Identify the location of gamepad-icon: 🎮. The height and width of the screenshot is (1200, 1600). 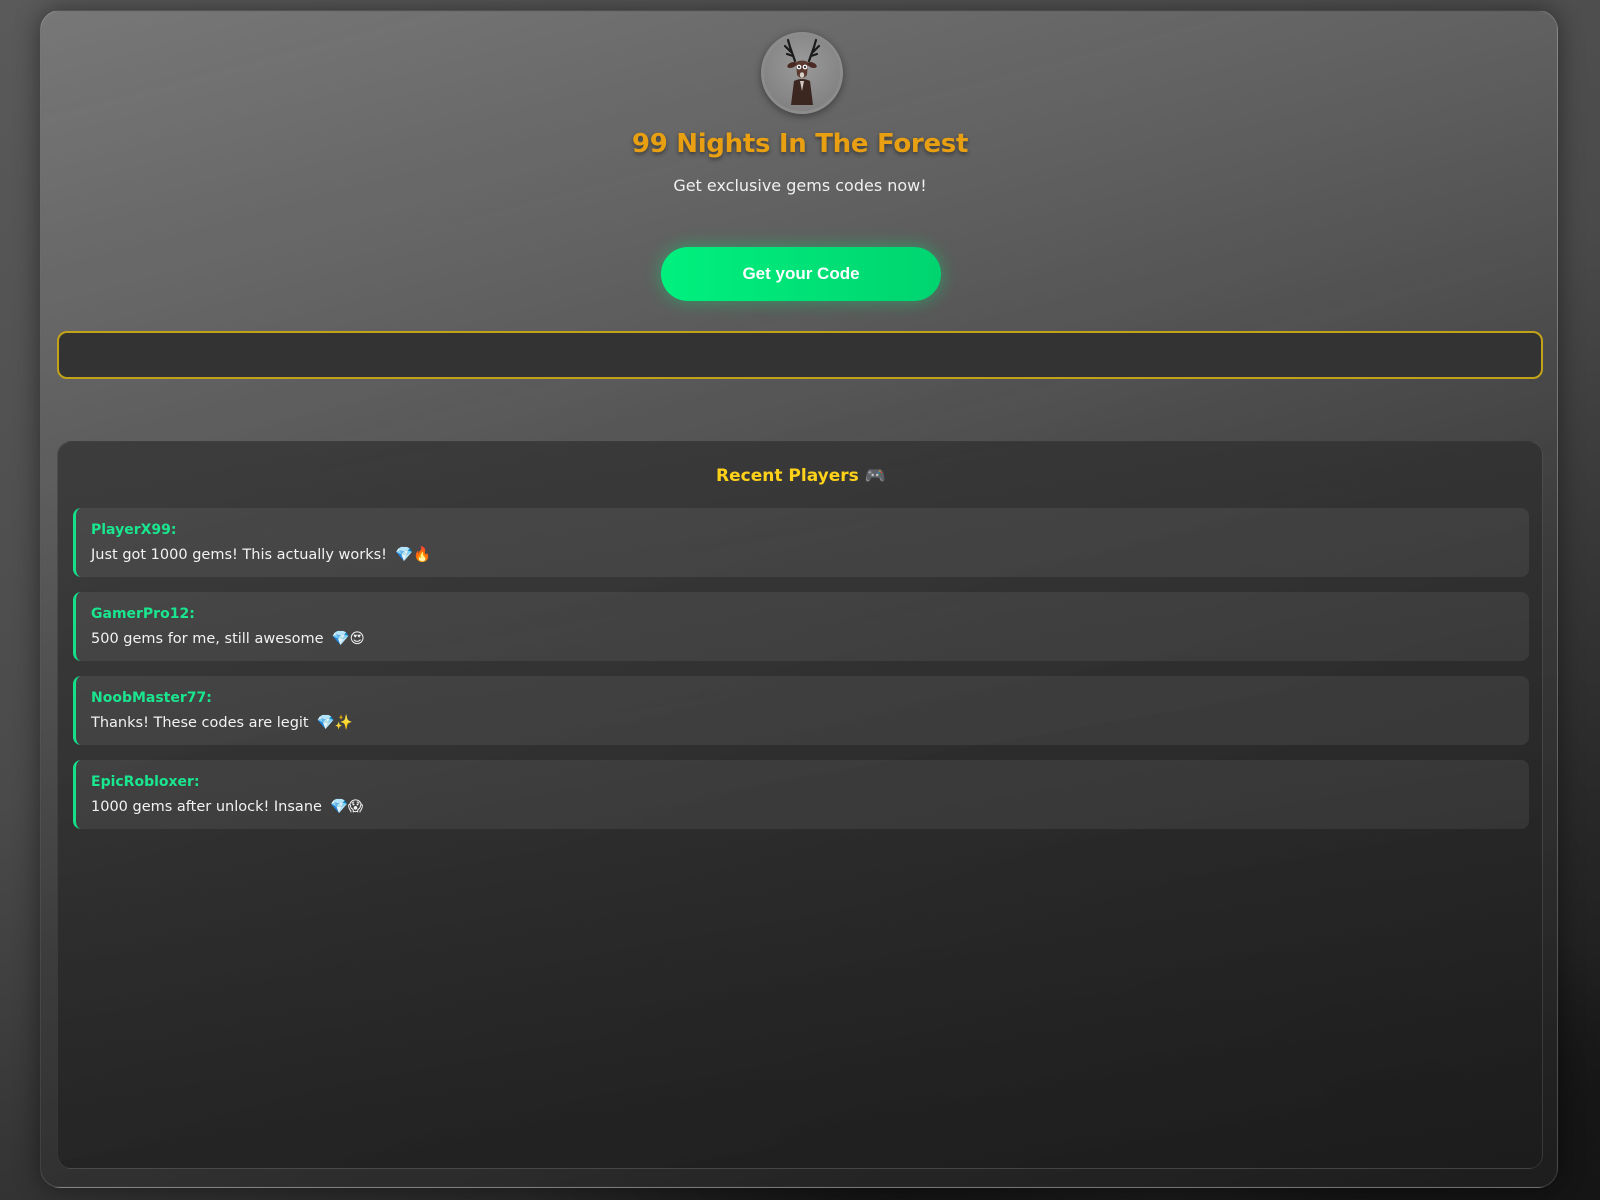
(875, 476).